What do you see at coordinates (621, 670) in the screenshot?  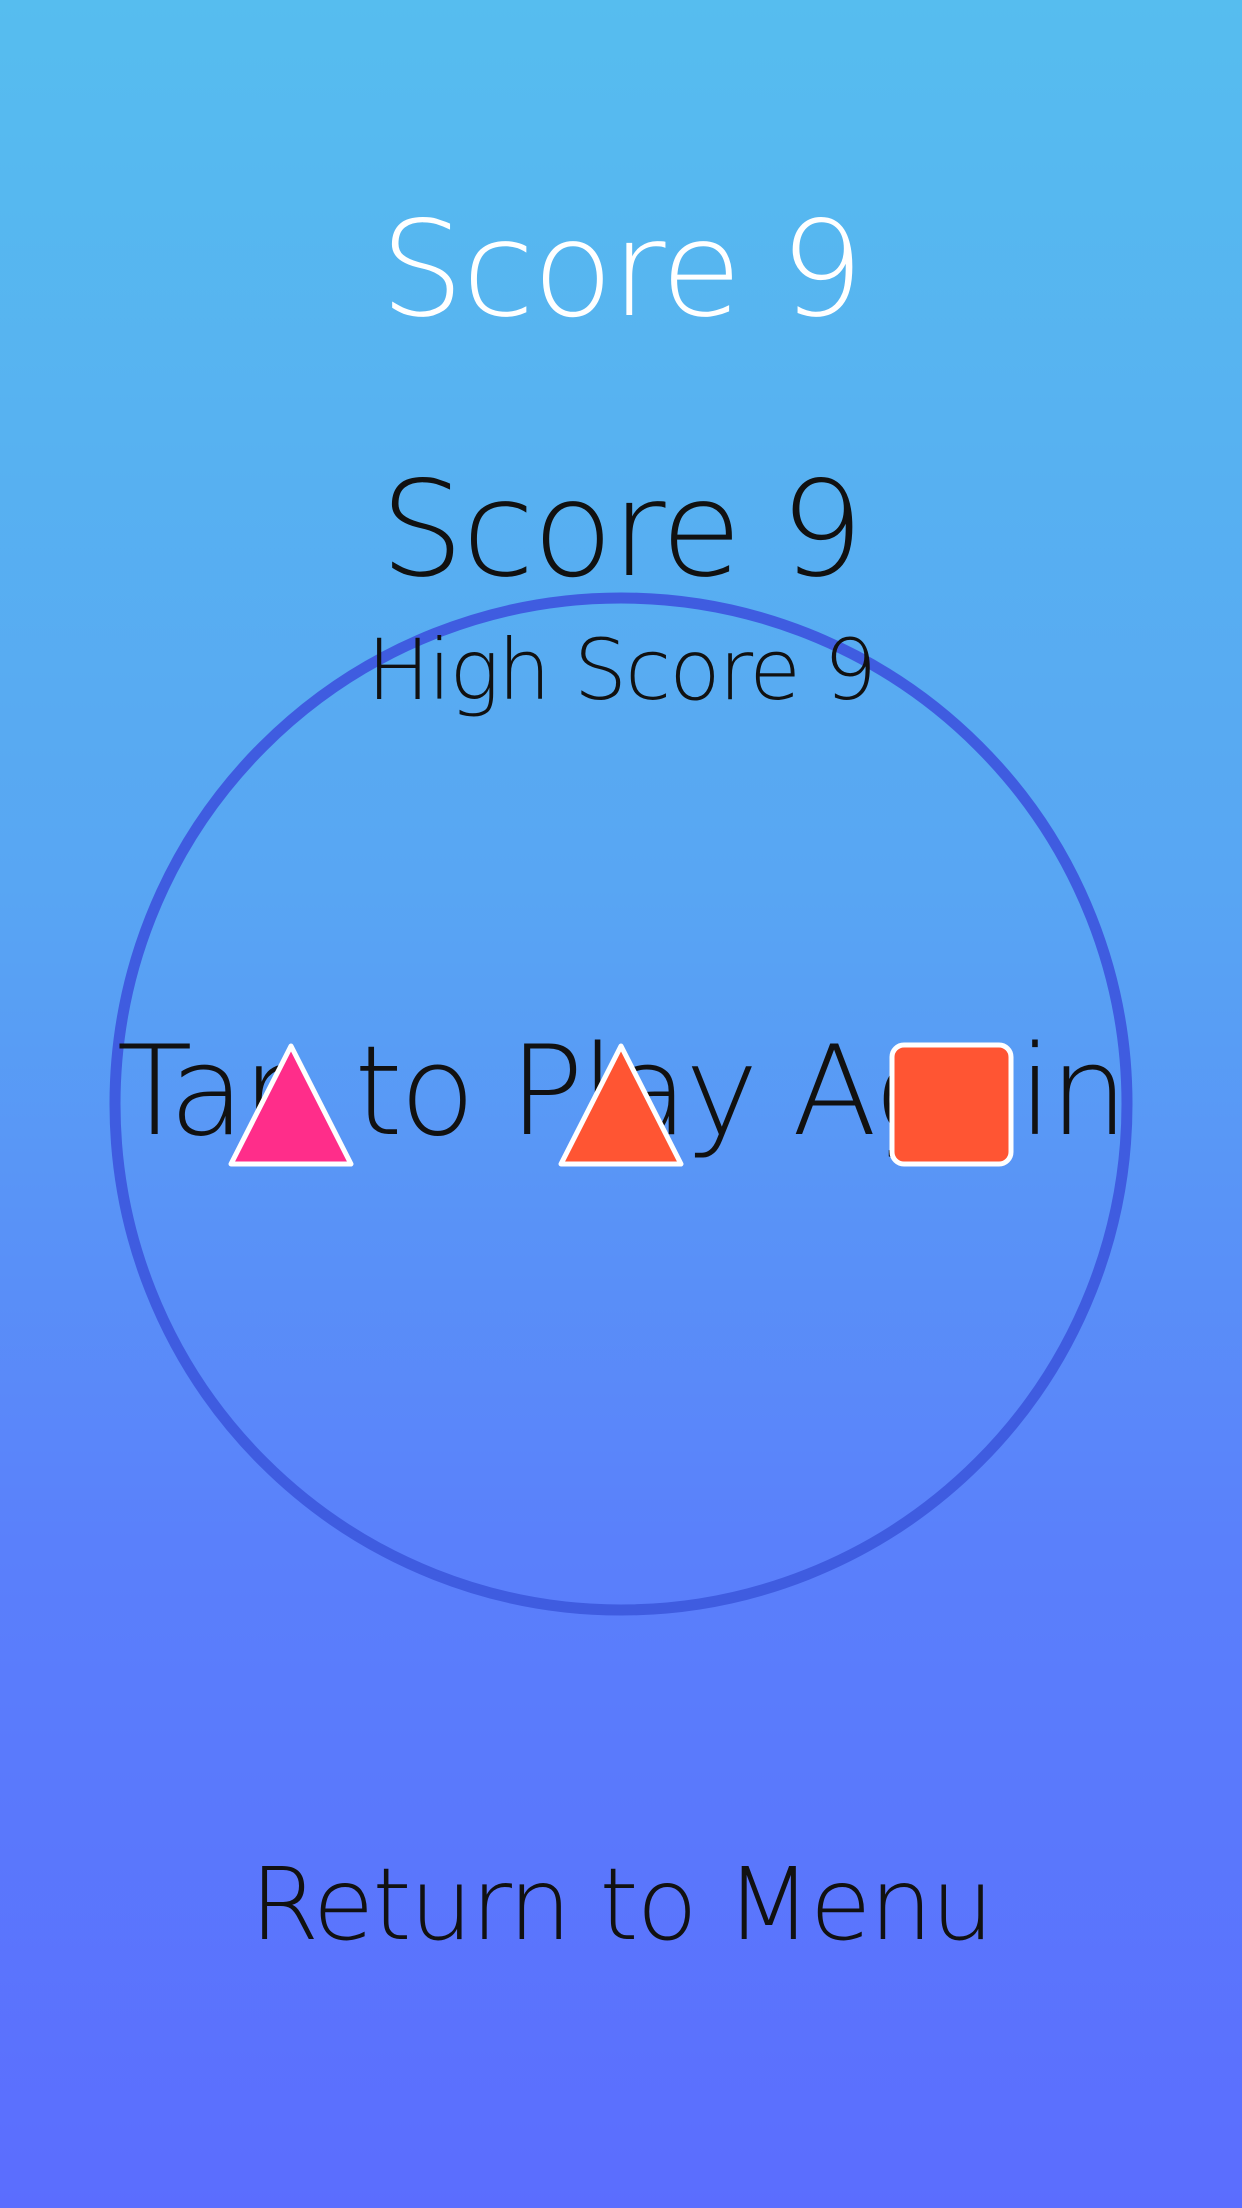 I see `high-score: High Score 9` at bounding box center [621, 670].